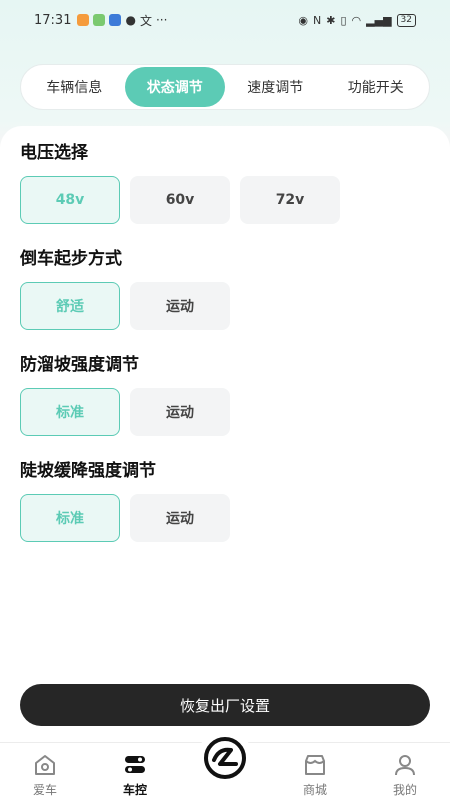 This screenshot has height=800, width=450. What do you see at coordinates (54, 153) in the screenshot?
I see `section-title: 电压选择` at bounding box center [54, 153].